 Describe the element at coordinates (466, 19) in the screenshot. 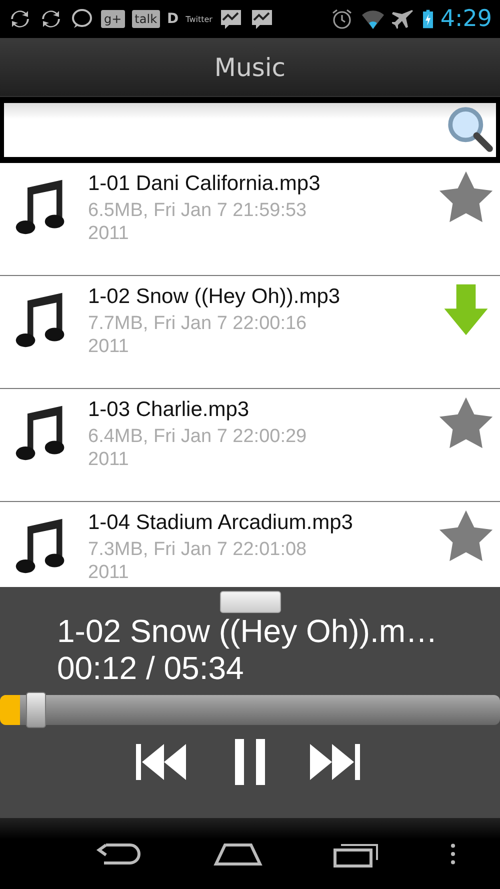

I see `clock: 4:29` at that location.